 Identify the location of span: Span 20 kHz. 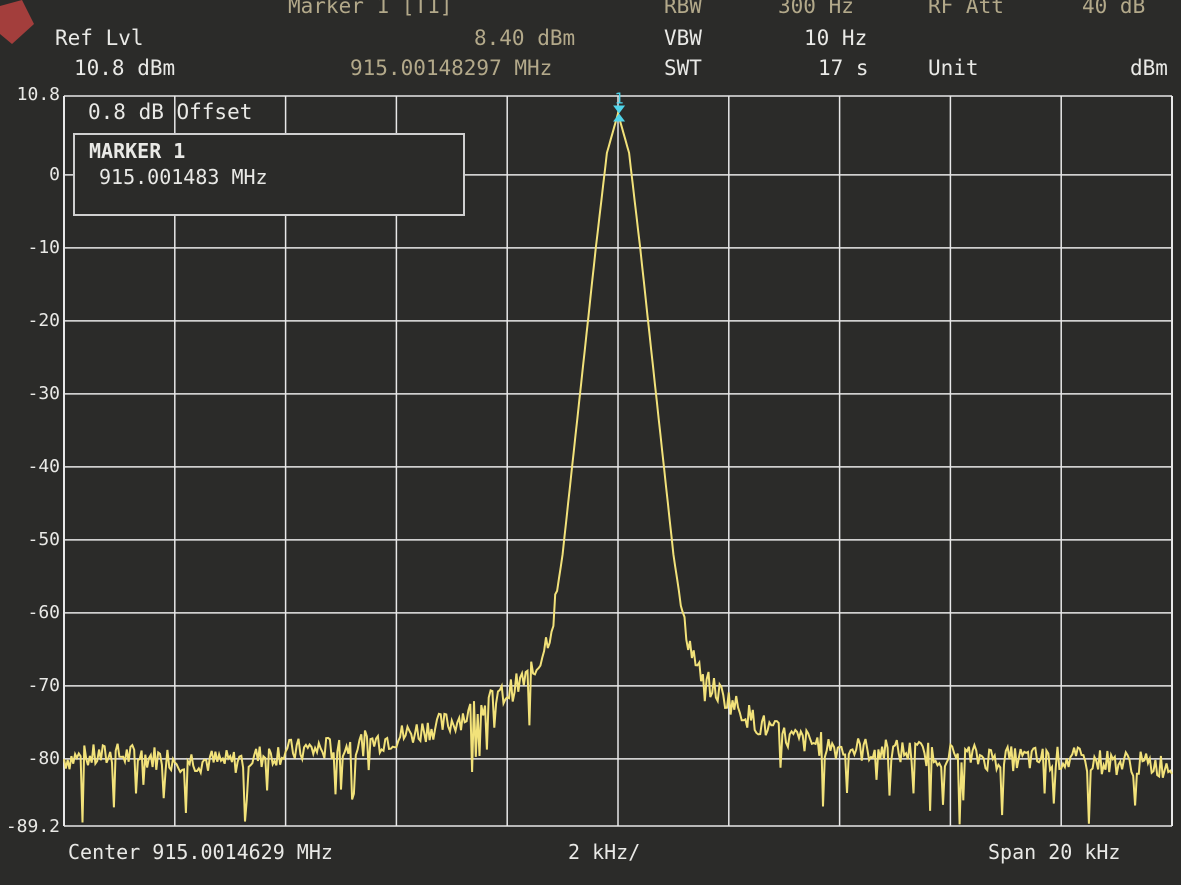
(1054, 852).